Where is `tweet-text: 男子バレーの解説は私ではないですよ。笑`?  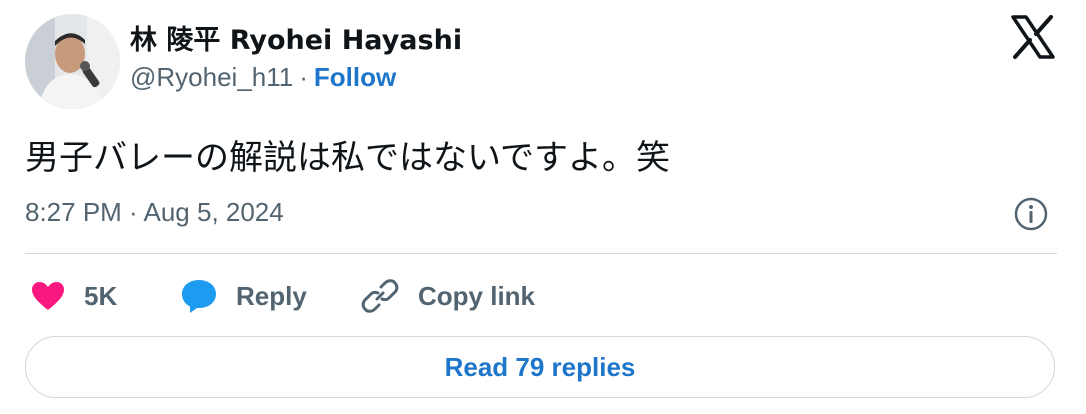 tweet-text: 男子バレーの解説は私ではないですよ。笑 is located at coordinates (347, 158).